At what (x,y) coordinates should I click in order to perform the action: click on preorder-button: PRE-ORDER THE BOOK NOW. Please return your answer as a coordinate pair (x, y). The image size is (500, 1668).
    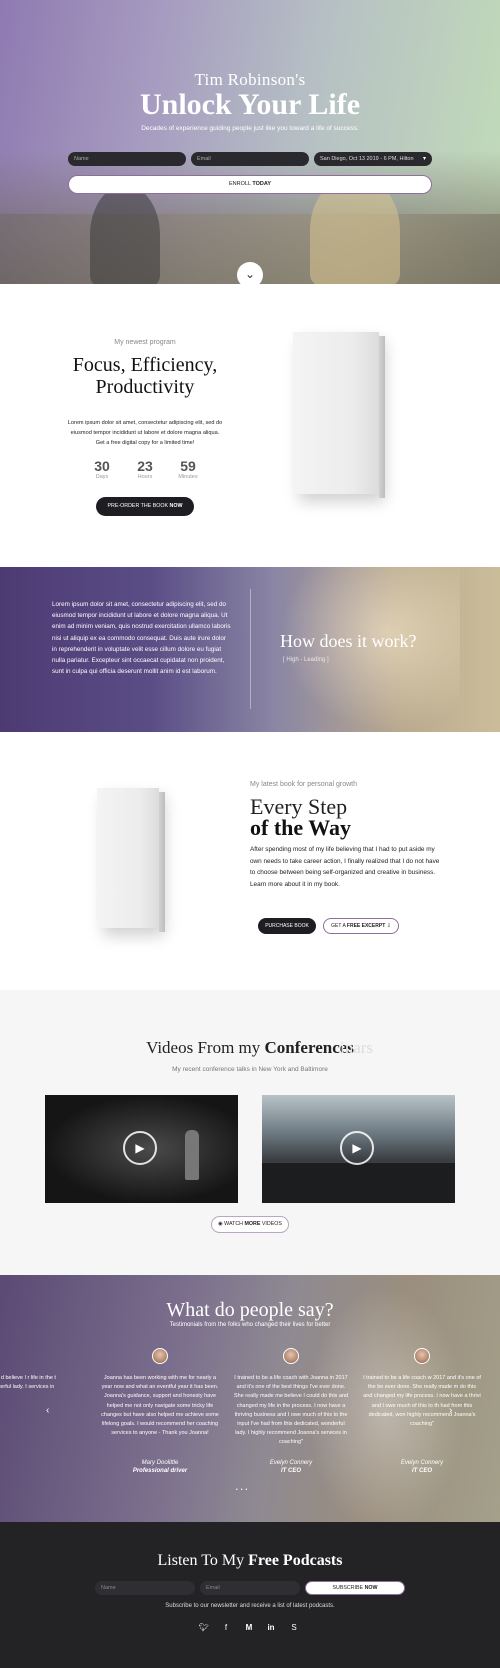
    Looking at the image, I should click on (145, 506).